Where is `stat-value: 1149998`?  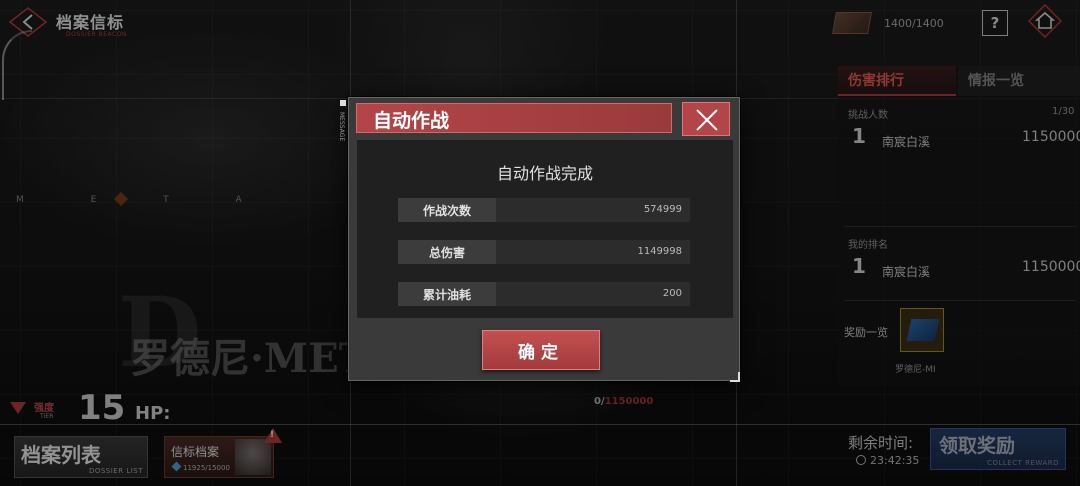 stat-value: 1149998 is located at coordinates (659, 251).